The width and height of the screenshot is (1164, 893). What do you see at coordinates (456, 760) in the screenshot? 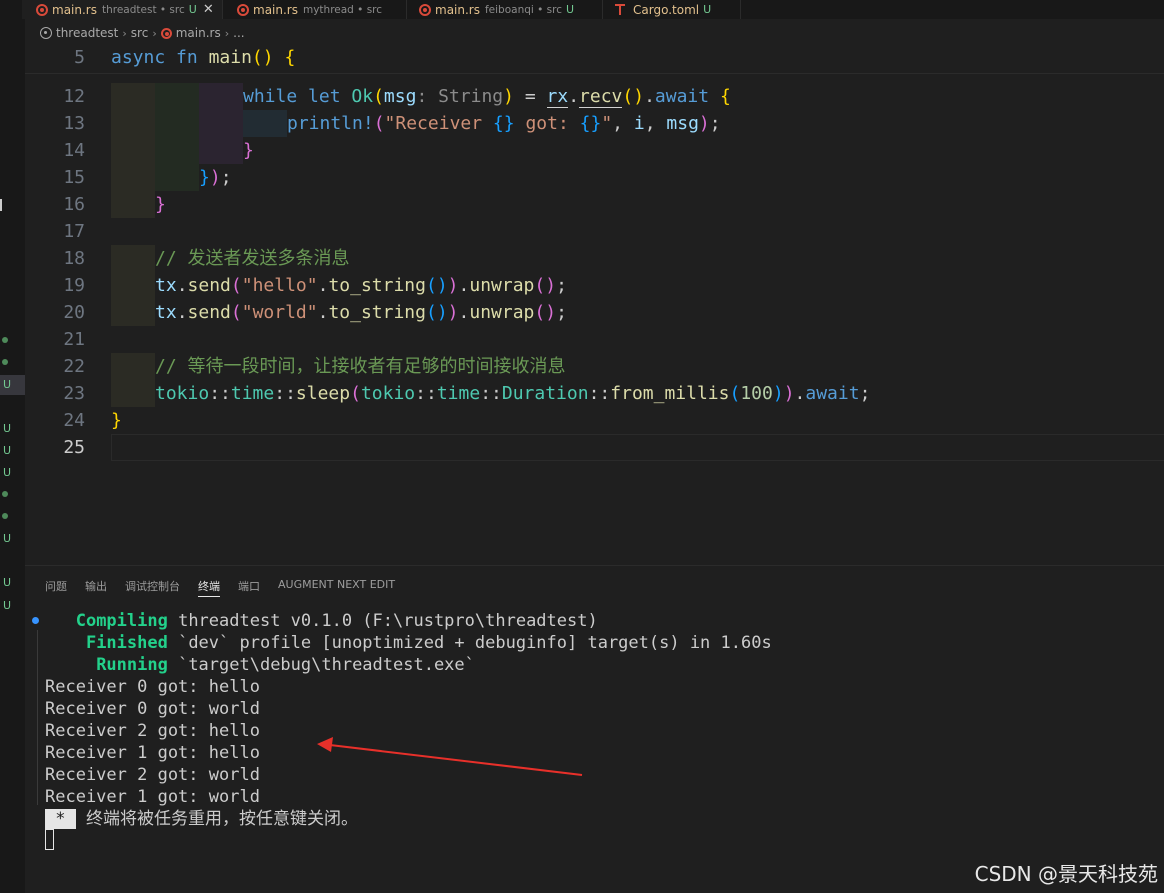
I see `arrow-shaft` at bounding box center [456, 760].